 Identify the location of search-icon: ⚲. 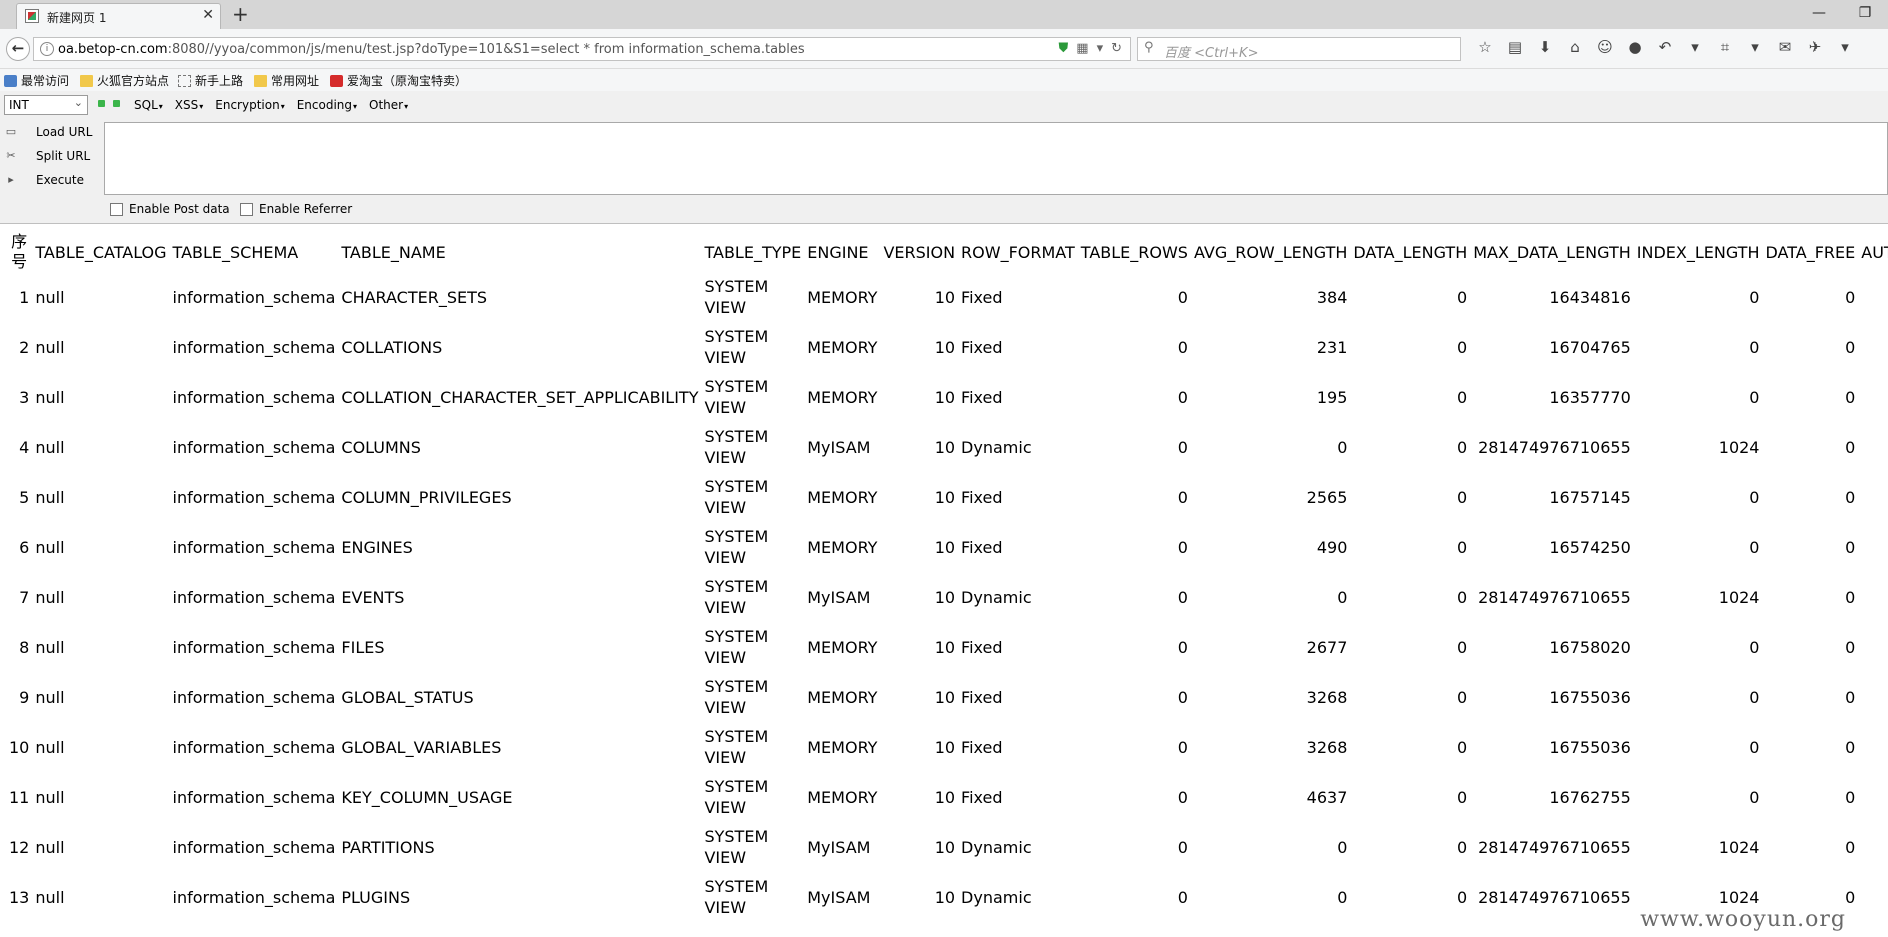
(1149, 47).